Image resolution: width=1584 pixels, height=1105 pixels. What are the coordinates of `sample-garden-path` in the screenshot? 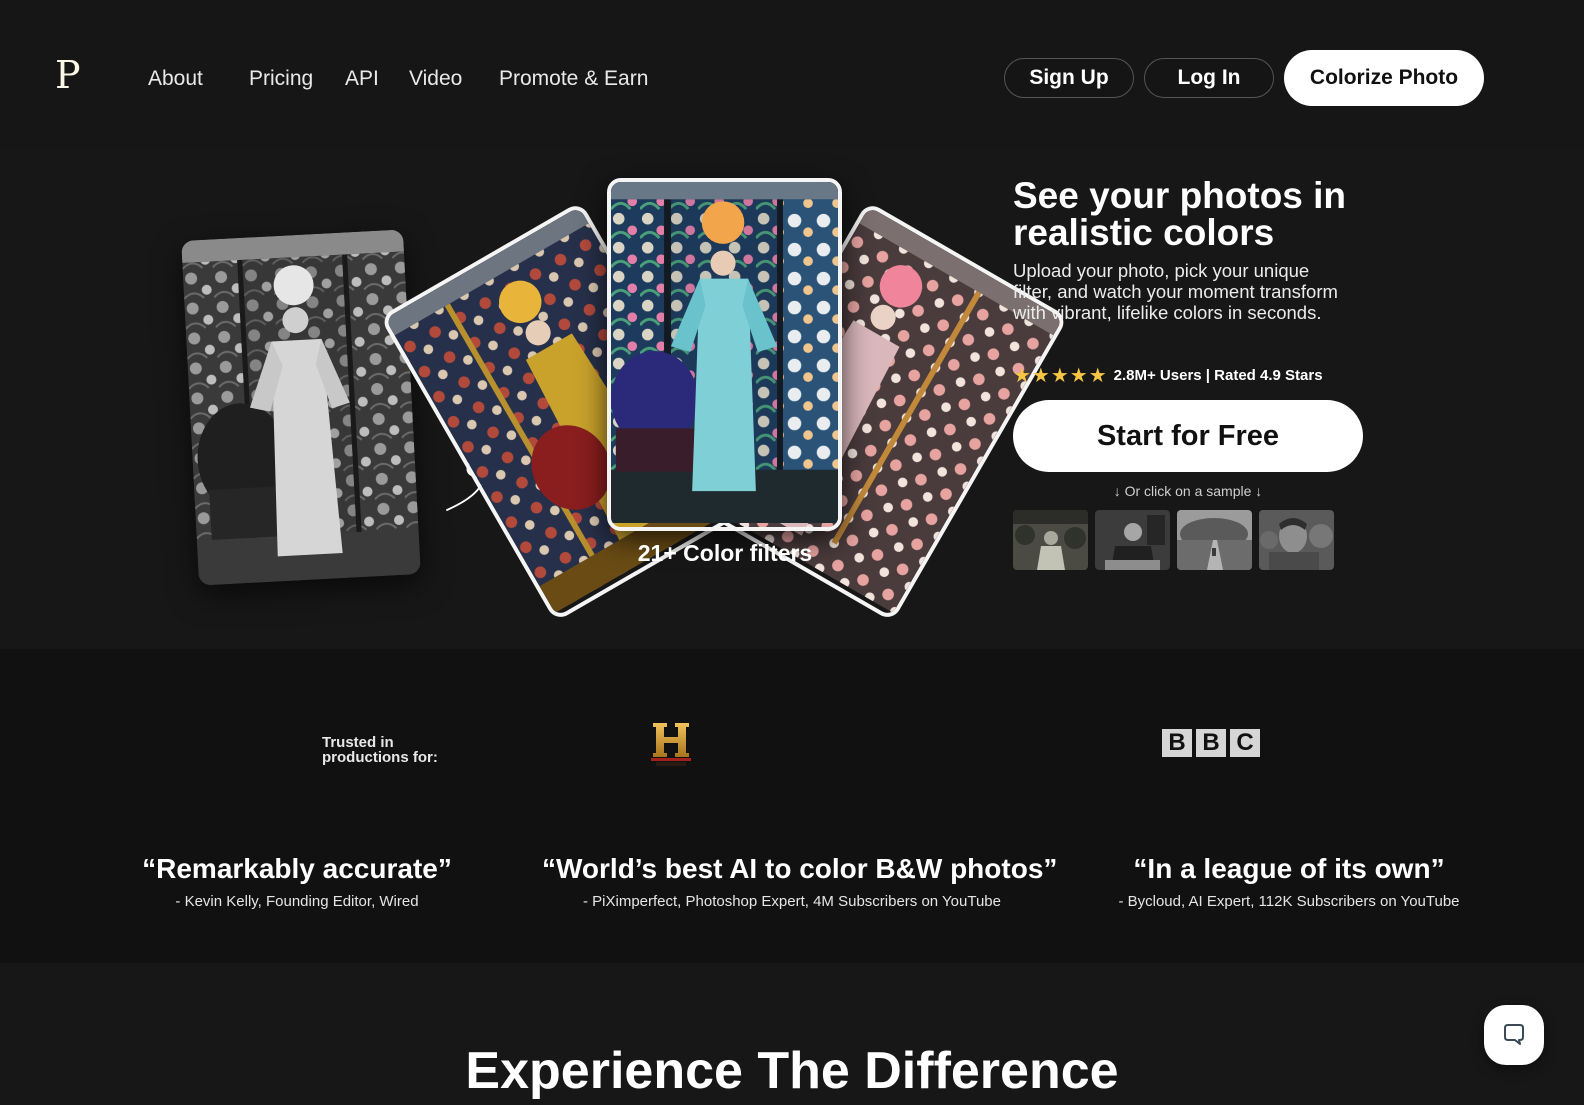 It's located at (1214, 540).